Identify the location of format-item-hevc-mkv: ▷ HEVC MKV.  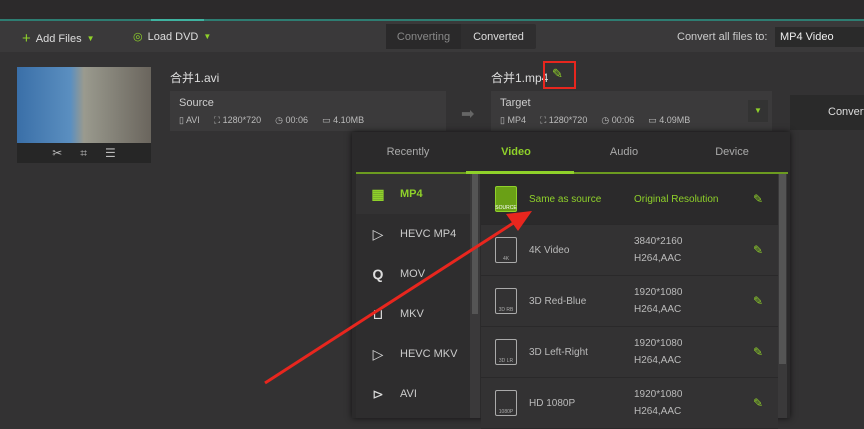
(413, 354).